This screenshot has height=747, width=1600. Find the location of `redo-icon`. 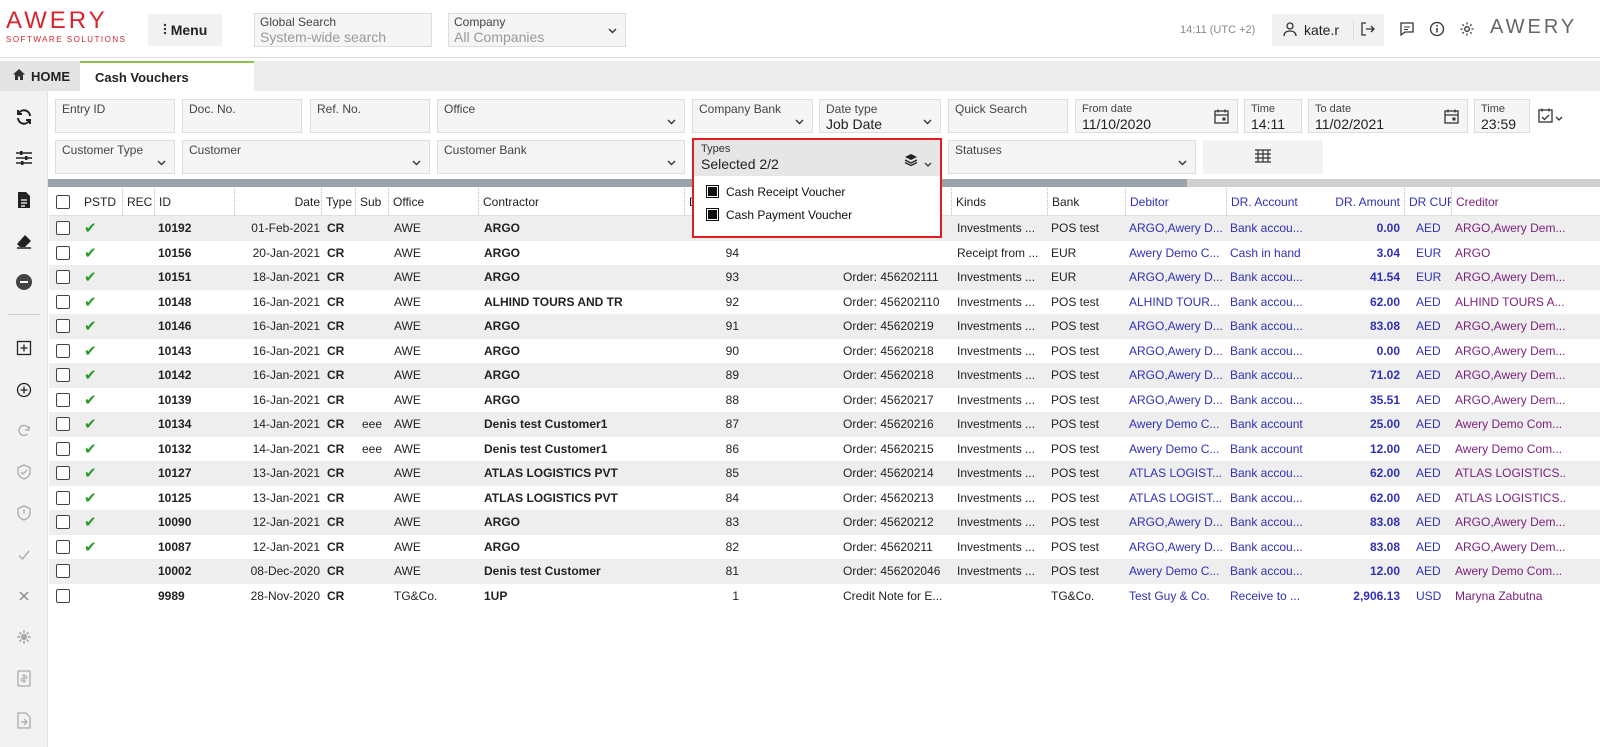

redo-icon is located at coordinates (24, 431).